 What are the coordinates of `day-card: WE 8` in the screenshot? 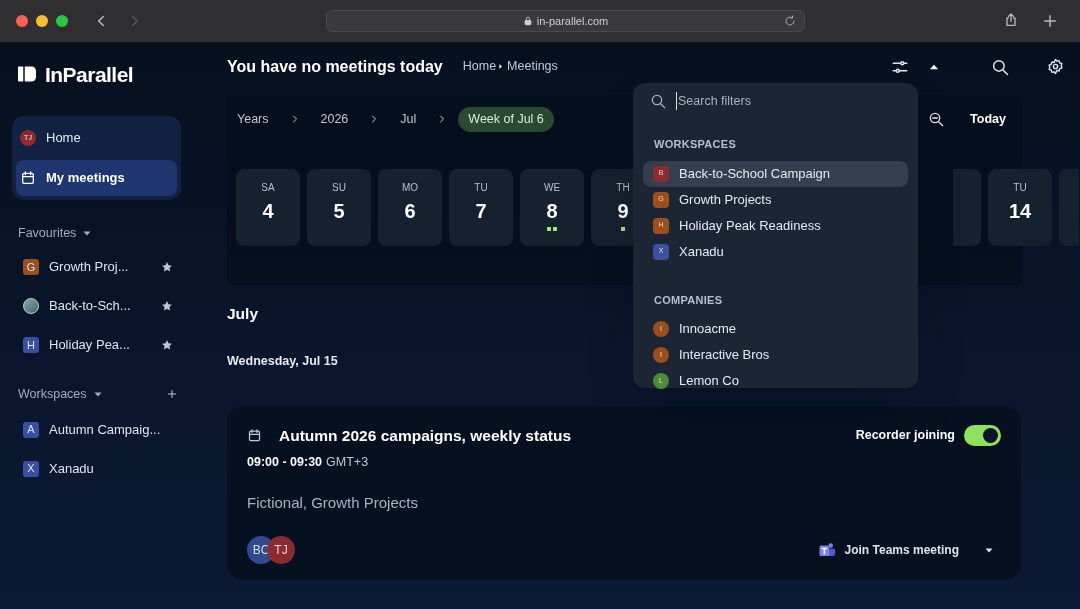 It's located at (552, 207).